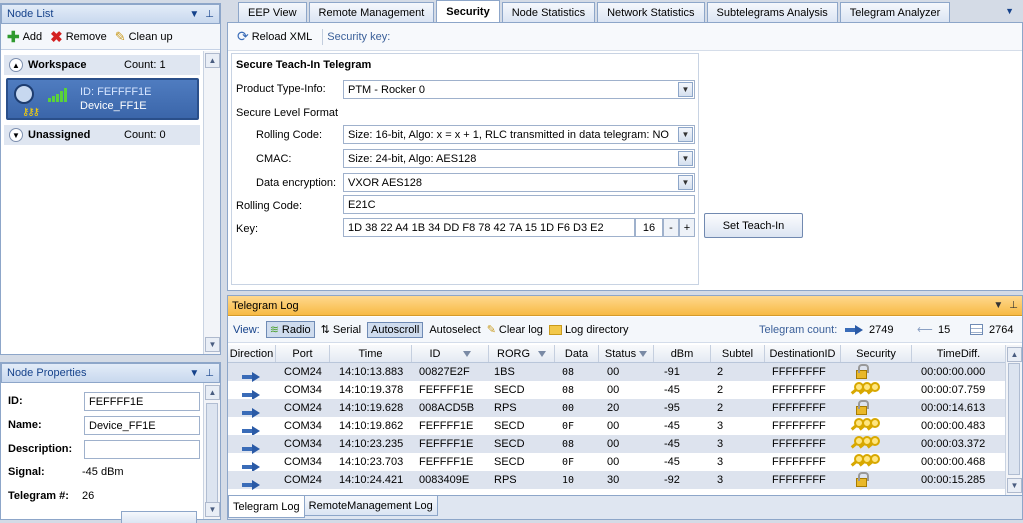  What do you see at coordinates (102, 99) in the screenshot?
I see `device-item: ⚷⚷⚷ ID: FEFFFF1E Device_FF1E` at bounding box center [102, 99].